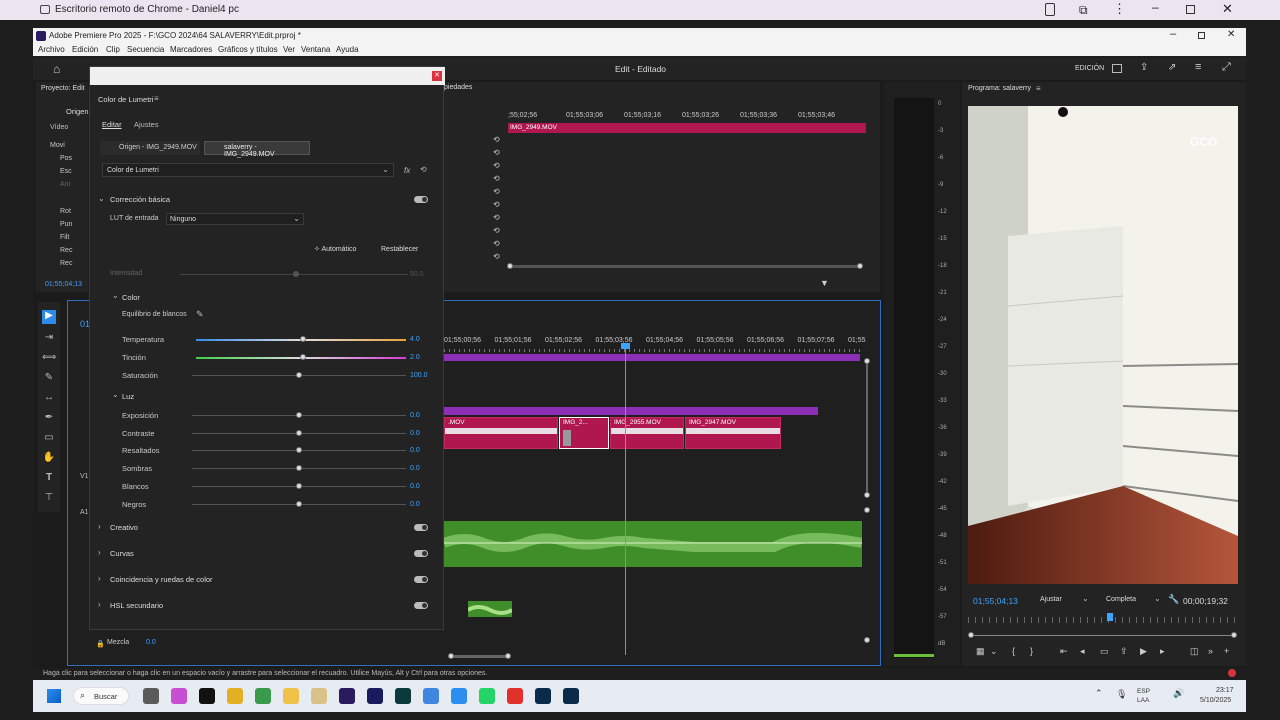 This screenshot has height=720, width=1280. I want to click on filter-icon: ▼, so click(824, 283).